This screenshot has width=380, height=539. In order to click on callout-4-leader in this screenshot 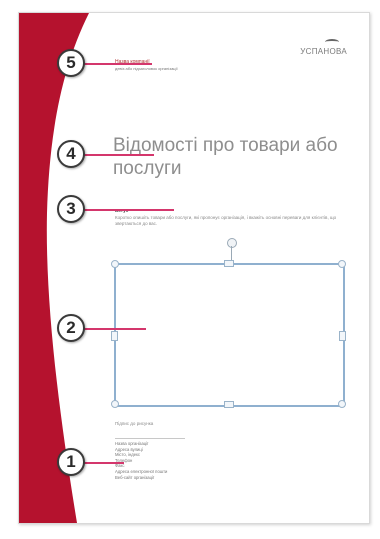, I will do `click(119, 155)`.